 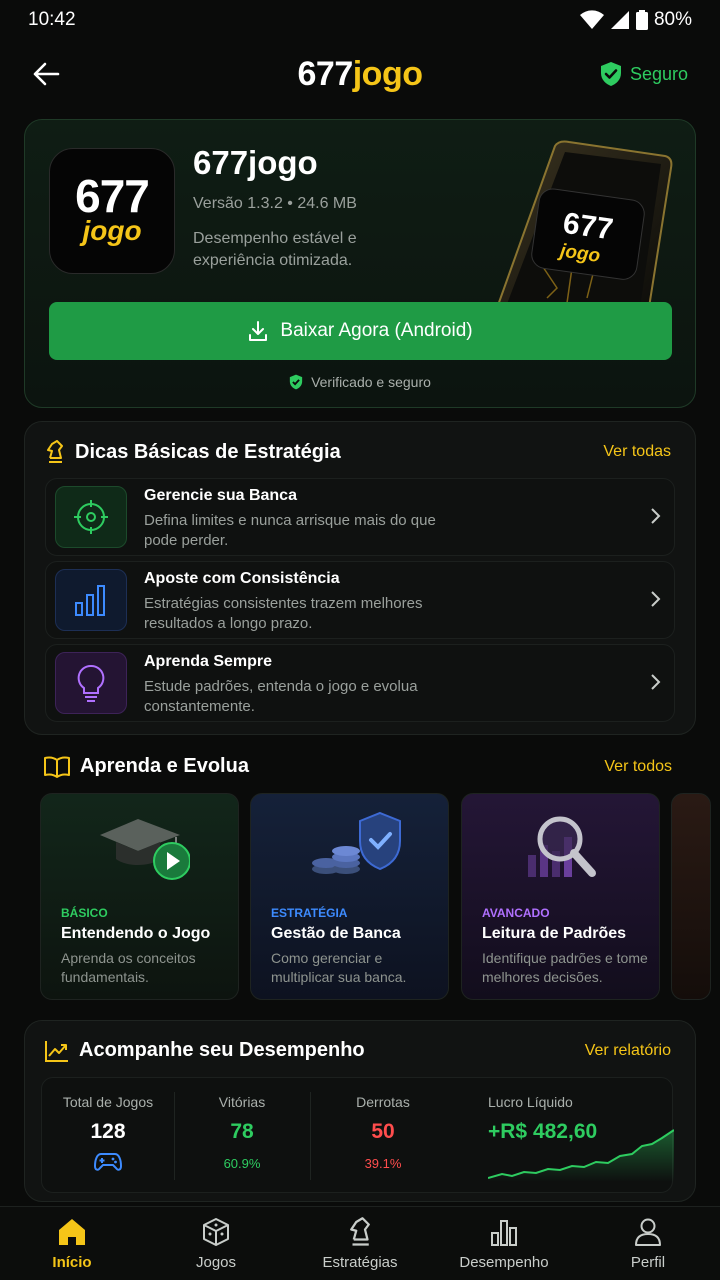 What do you see at coordinates (258, 331) in the screenshot?
I see `download-icon` at bounding box center [258, 331].